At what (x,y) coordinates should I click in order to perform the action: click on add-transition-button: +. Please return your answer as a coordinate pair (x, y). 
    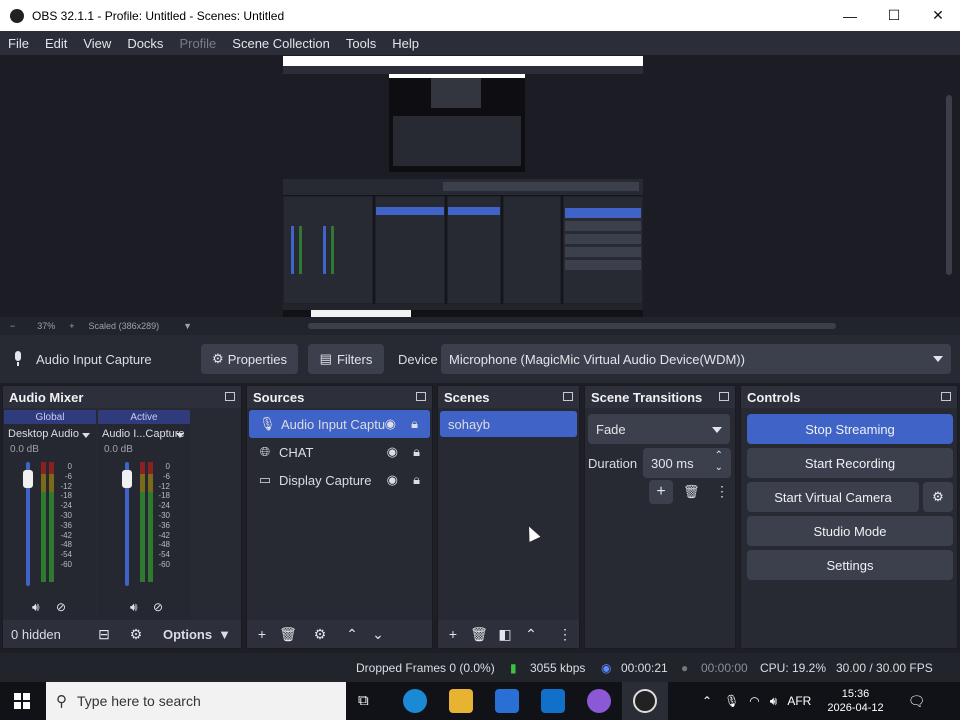
    Looking at the image, I should click on (661, 492).